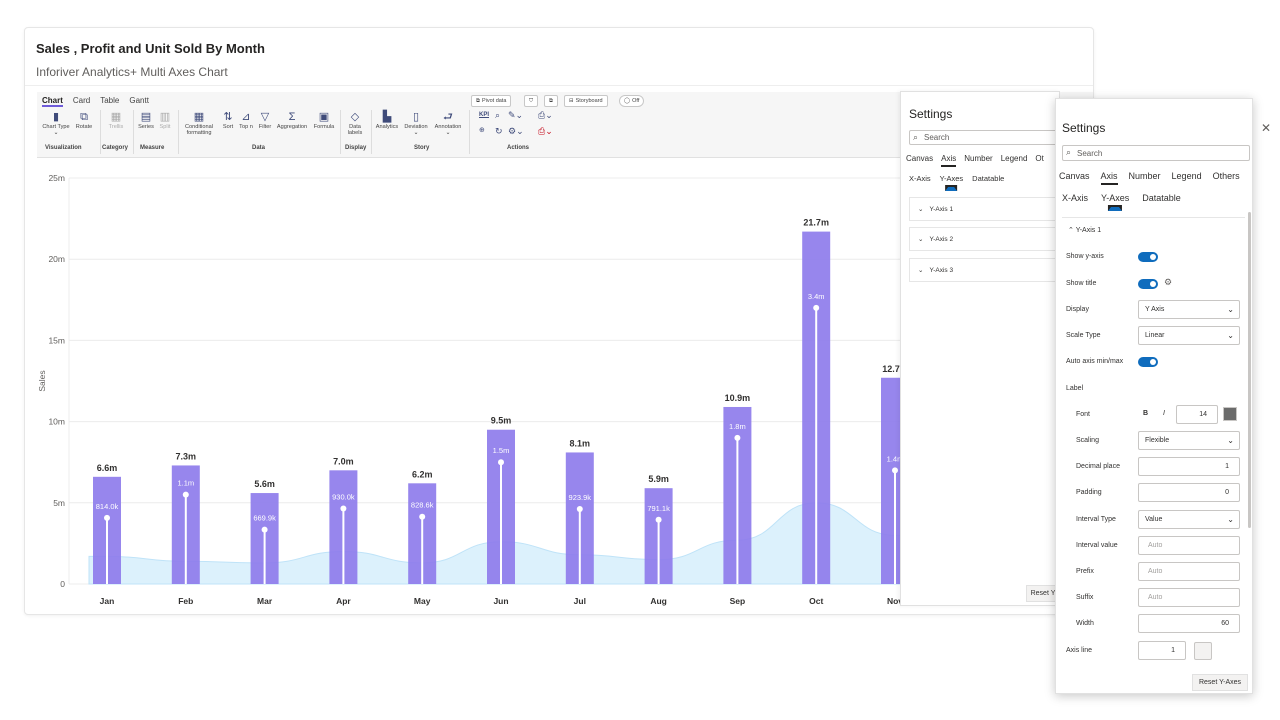  I want to click on panel-scrollbar, so click(1249, 370).